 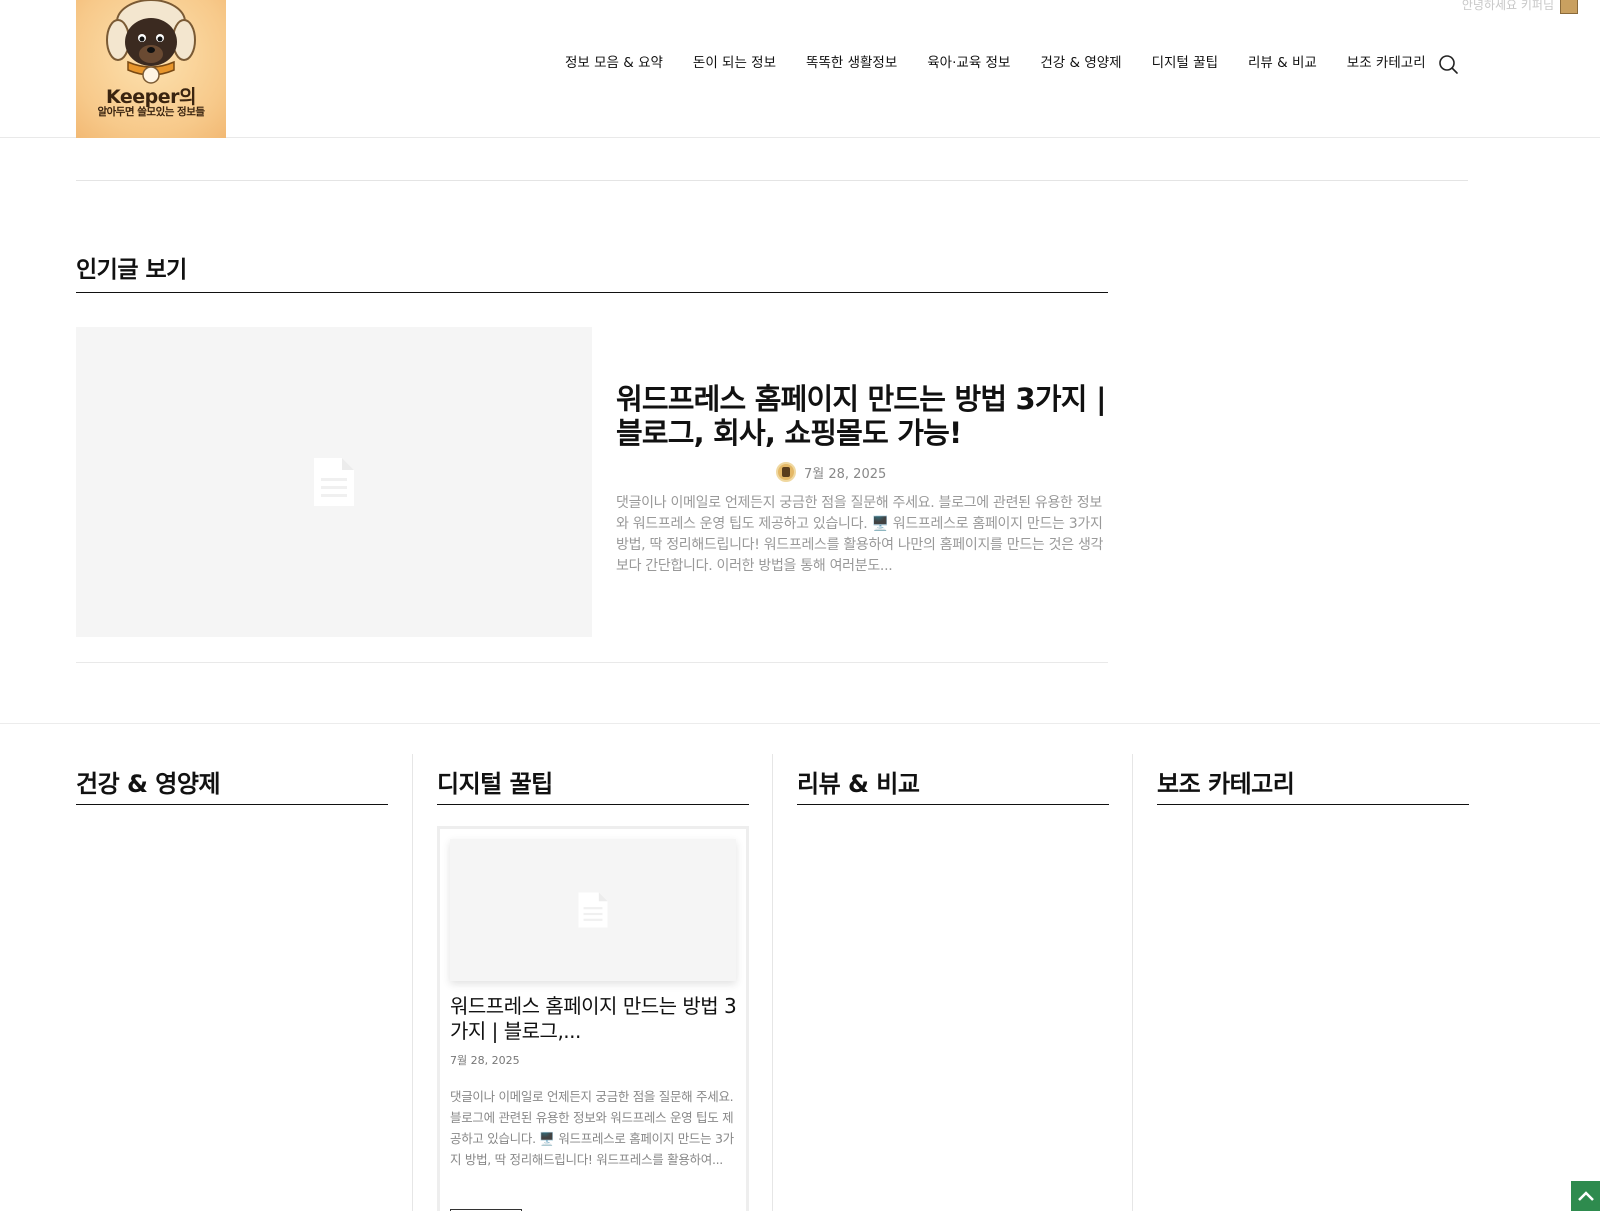 I want to click on category-title-digital: 디지털 꿀팁, so click(x=495, y=781).